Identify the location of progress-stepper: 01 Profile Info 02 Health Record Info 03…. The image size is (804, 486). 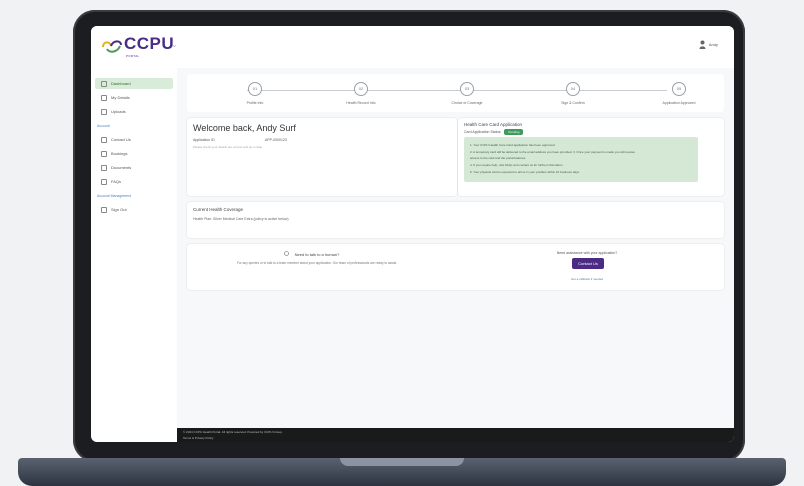
(455, 93).